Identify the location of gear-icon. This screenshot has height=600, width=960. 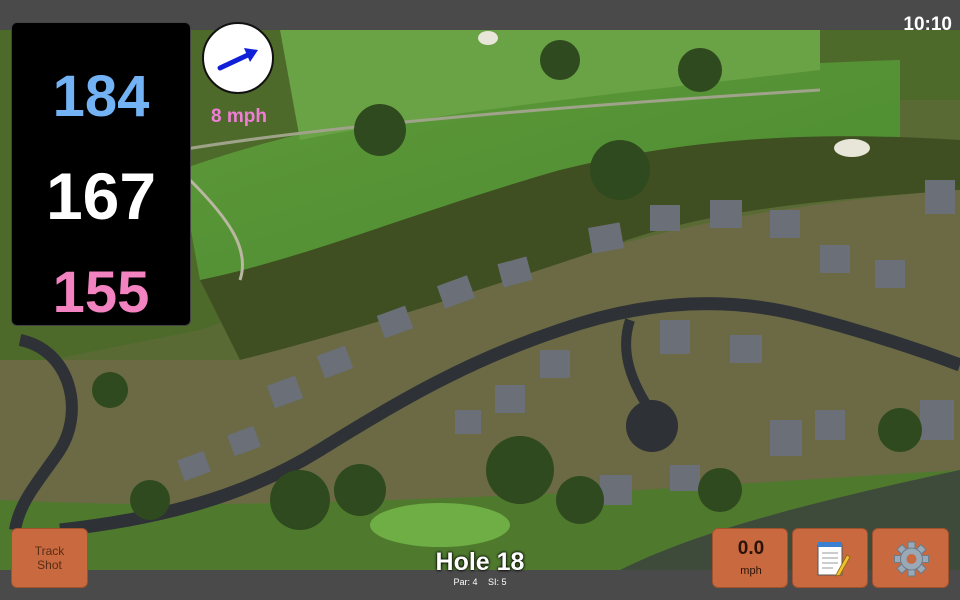
(911, 559).